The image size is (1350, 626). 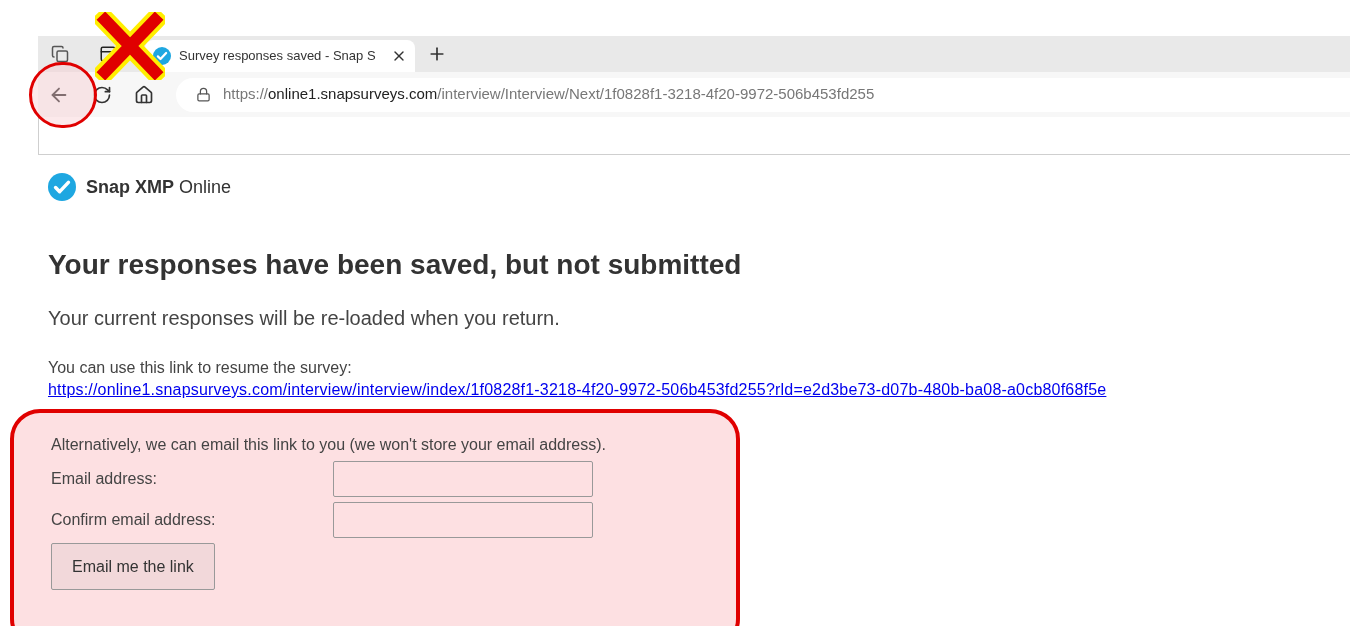 What do you see at coordinates (699, 390) in the screenshot?
I see `resume-link: https://online1.snapsurveys.com/interview/interview/index/1f0828f1-3218-4f20-9972-506b453fd255?rld=e2d3be73-d07b-480b-ba08-a0cb80f68f5e` at bounding box center [699, 390].